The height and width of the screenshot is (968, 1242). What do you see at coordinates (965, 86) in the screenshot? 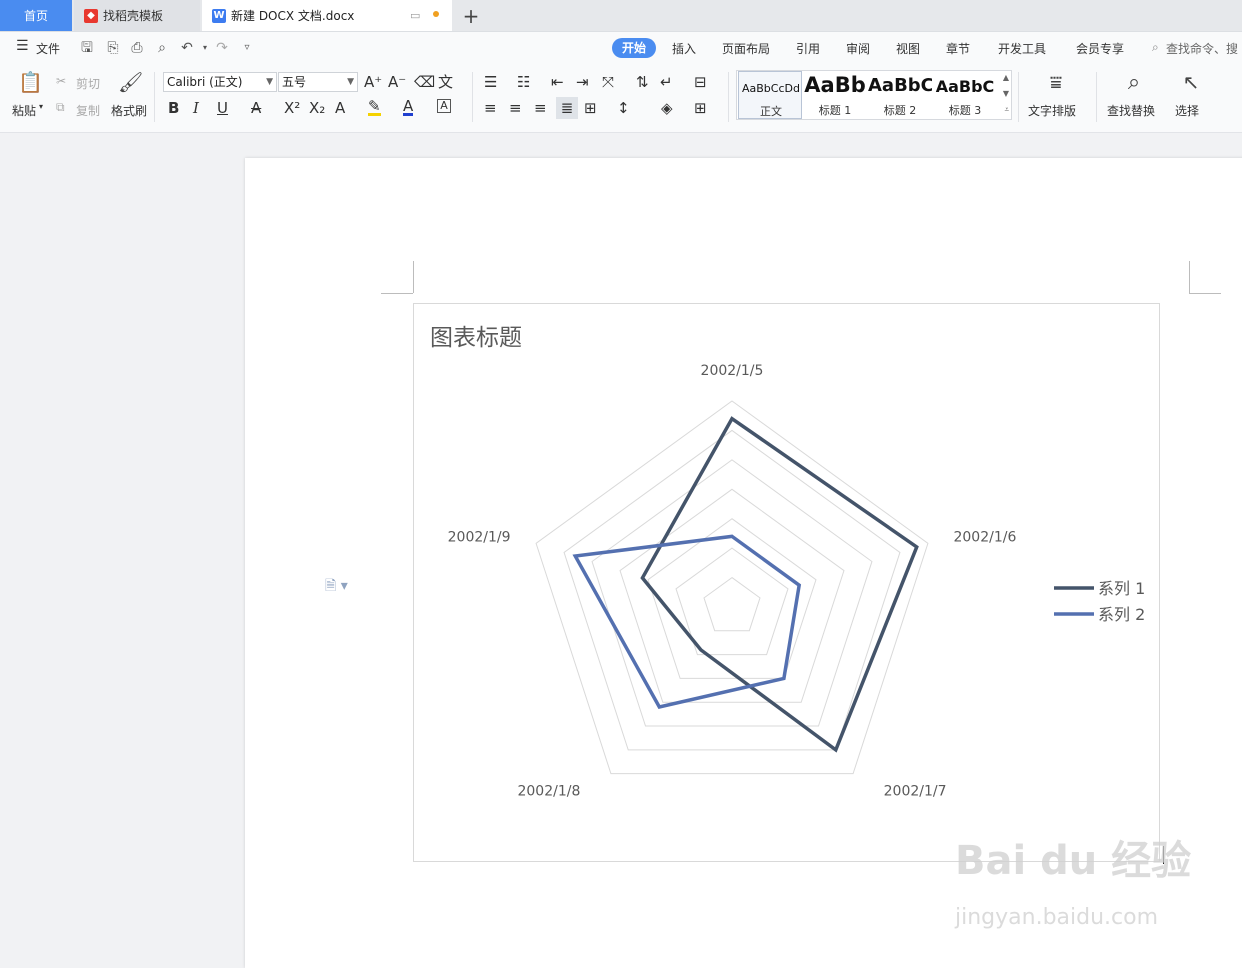
I see `style-heading-3-sample: AaBbC` at bounding box center [965, 86].